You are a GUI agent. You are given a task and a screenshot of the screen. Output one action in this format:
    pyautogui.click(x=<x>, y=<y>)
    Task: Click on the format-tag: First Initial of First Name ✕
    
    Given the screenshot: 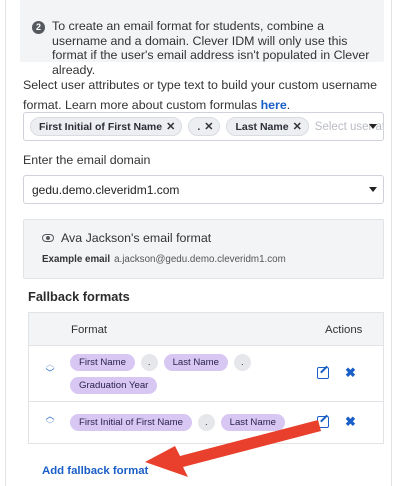 What is the action you would take?
    pyautogui.click(x=106, y=126)
    